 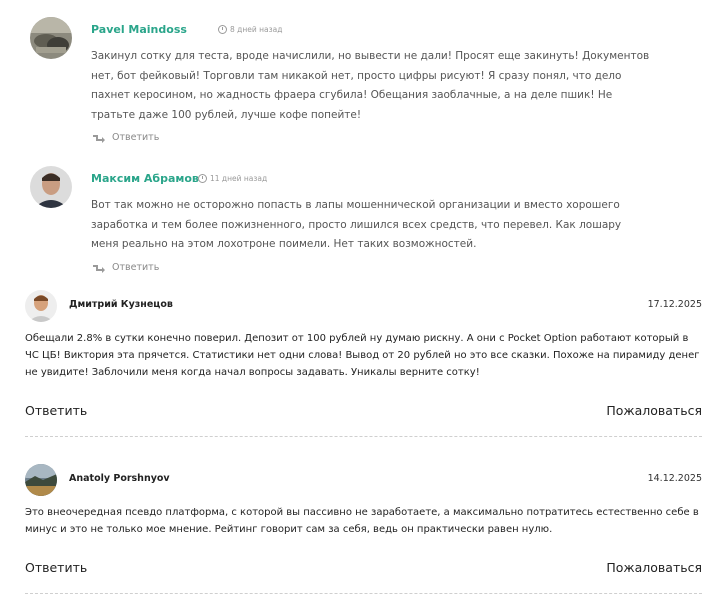 What do you see at coordinates (119, 478) in the screenshot?
I see `comment-author: Anatoly Porshnyov` at bounding box center [119, 478].